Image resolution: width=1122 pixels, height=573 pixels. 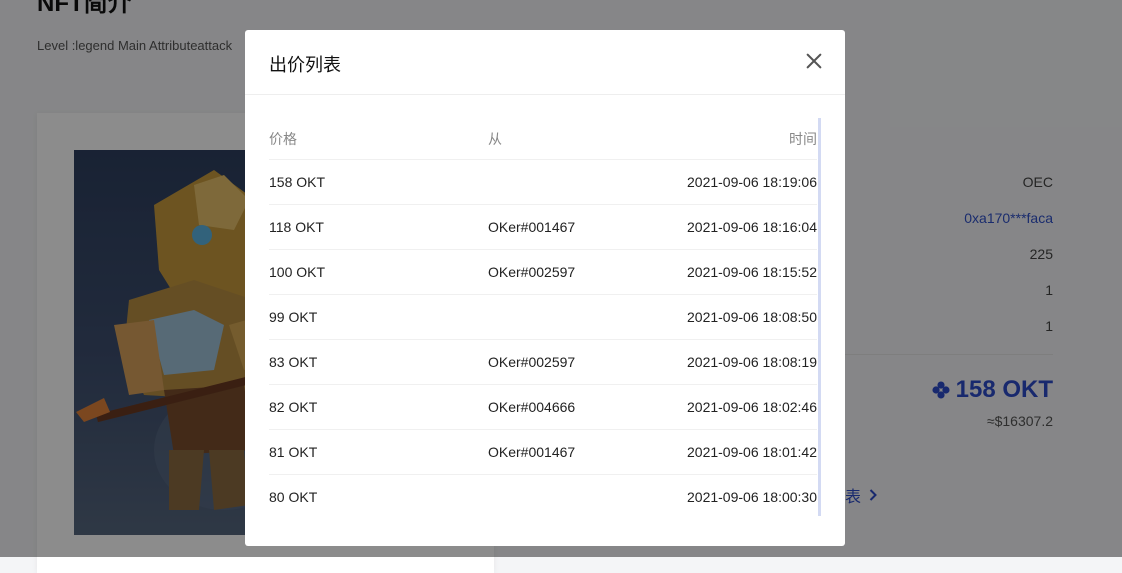 What do you see at coordinates (545, 62) in the screenshot?
I see `modal-header: 出价列表` at bounding box center [545, 62].